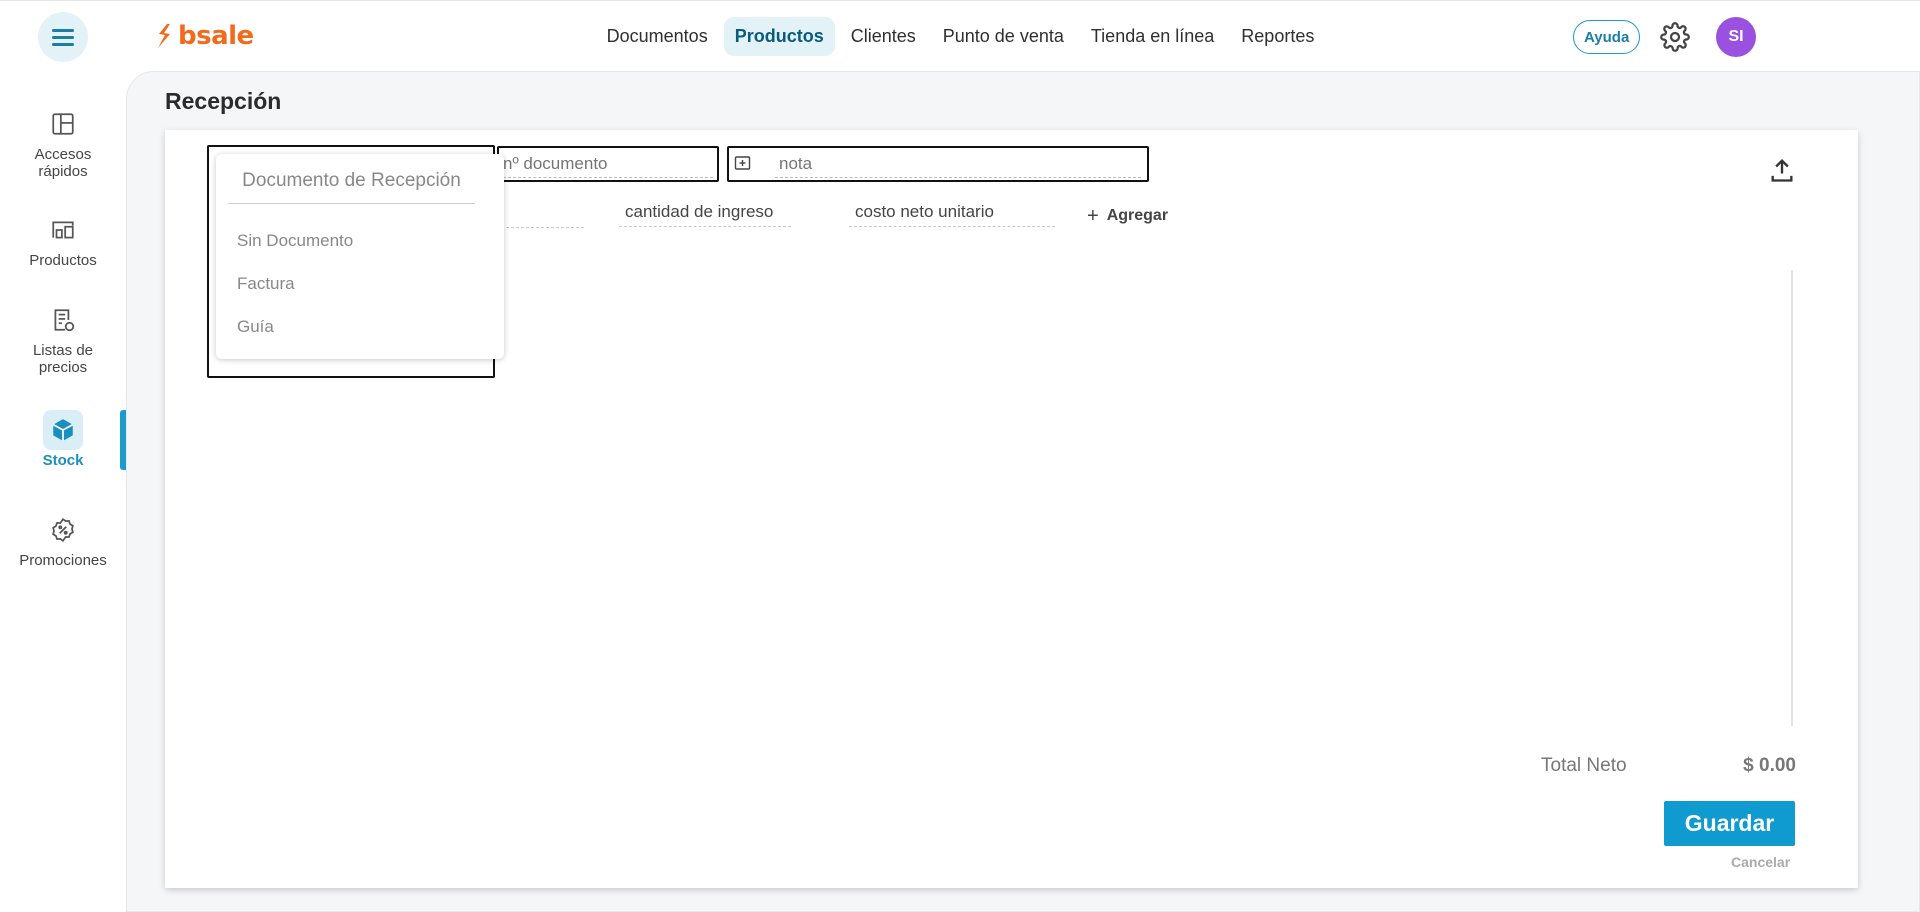 The image size is (1920, 912). I want to click on bsale-logo-icon, so click(164, 36).